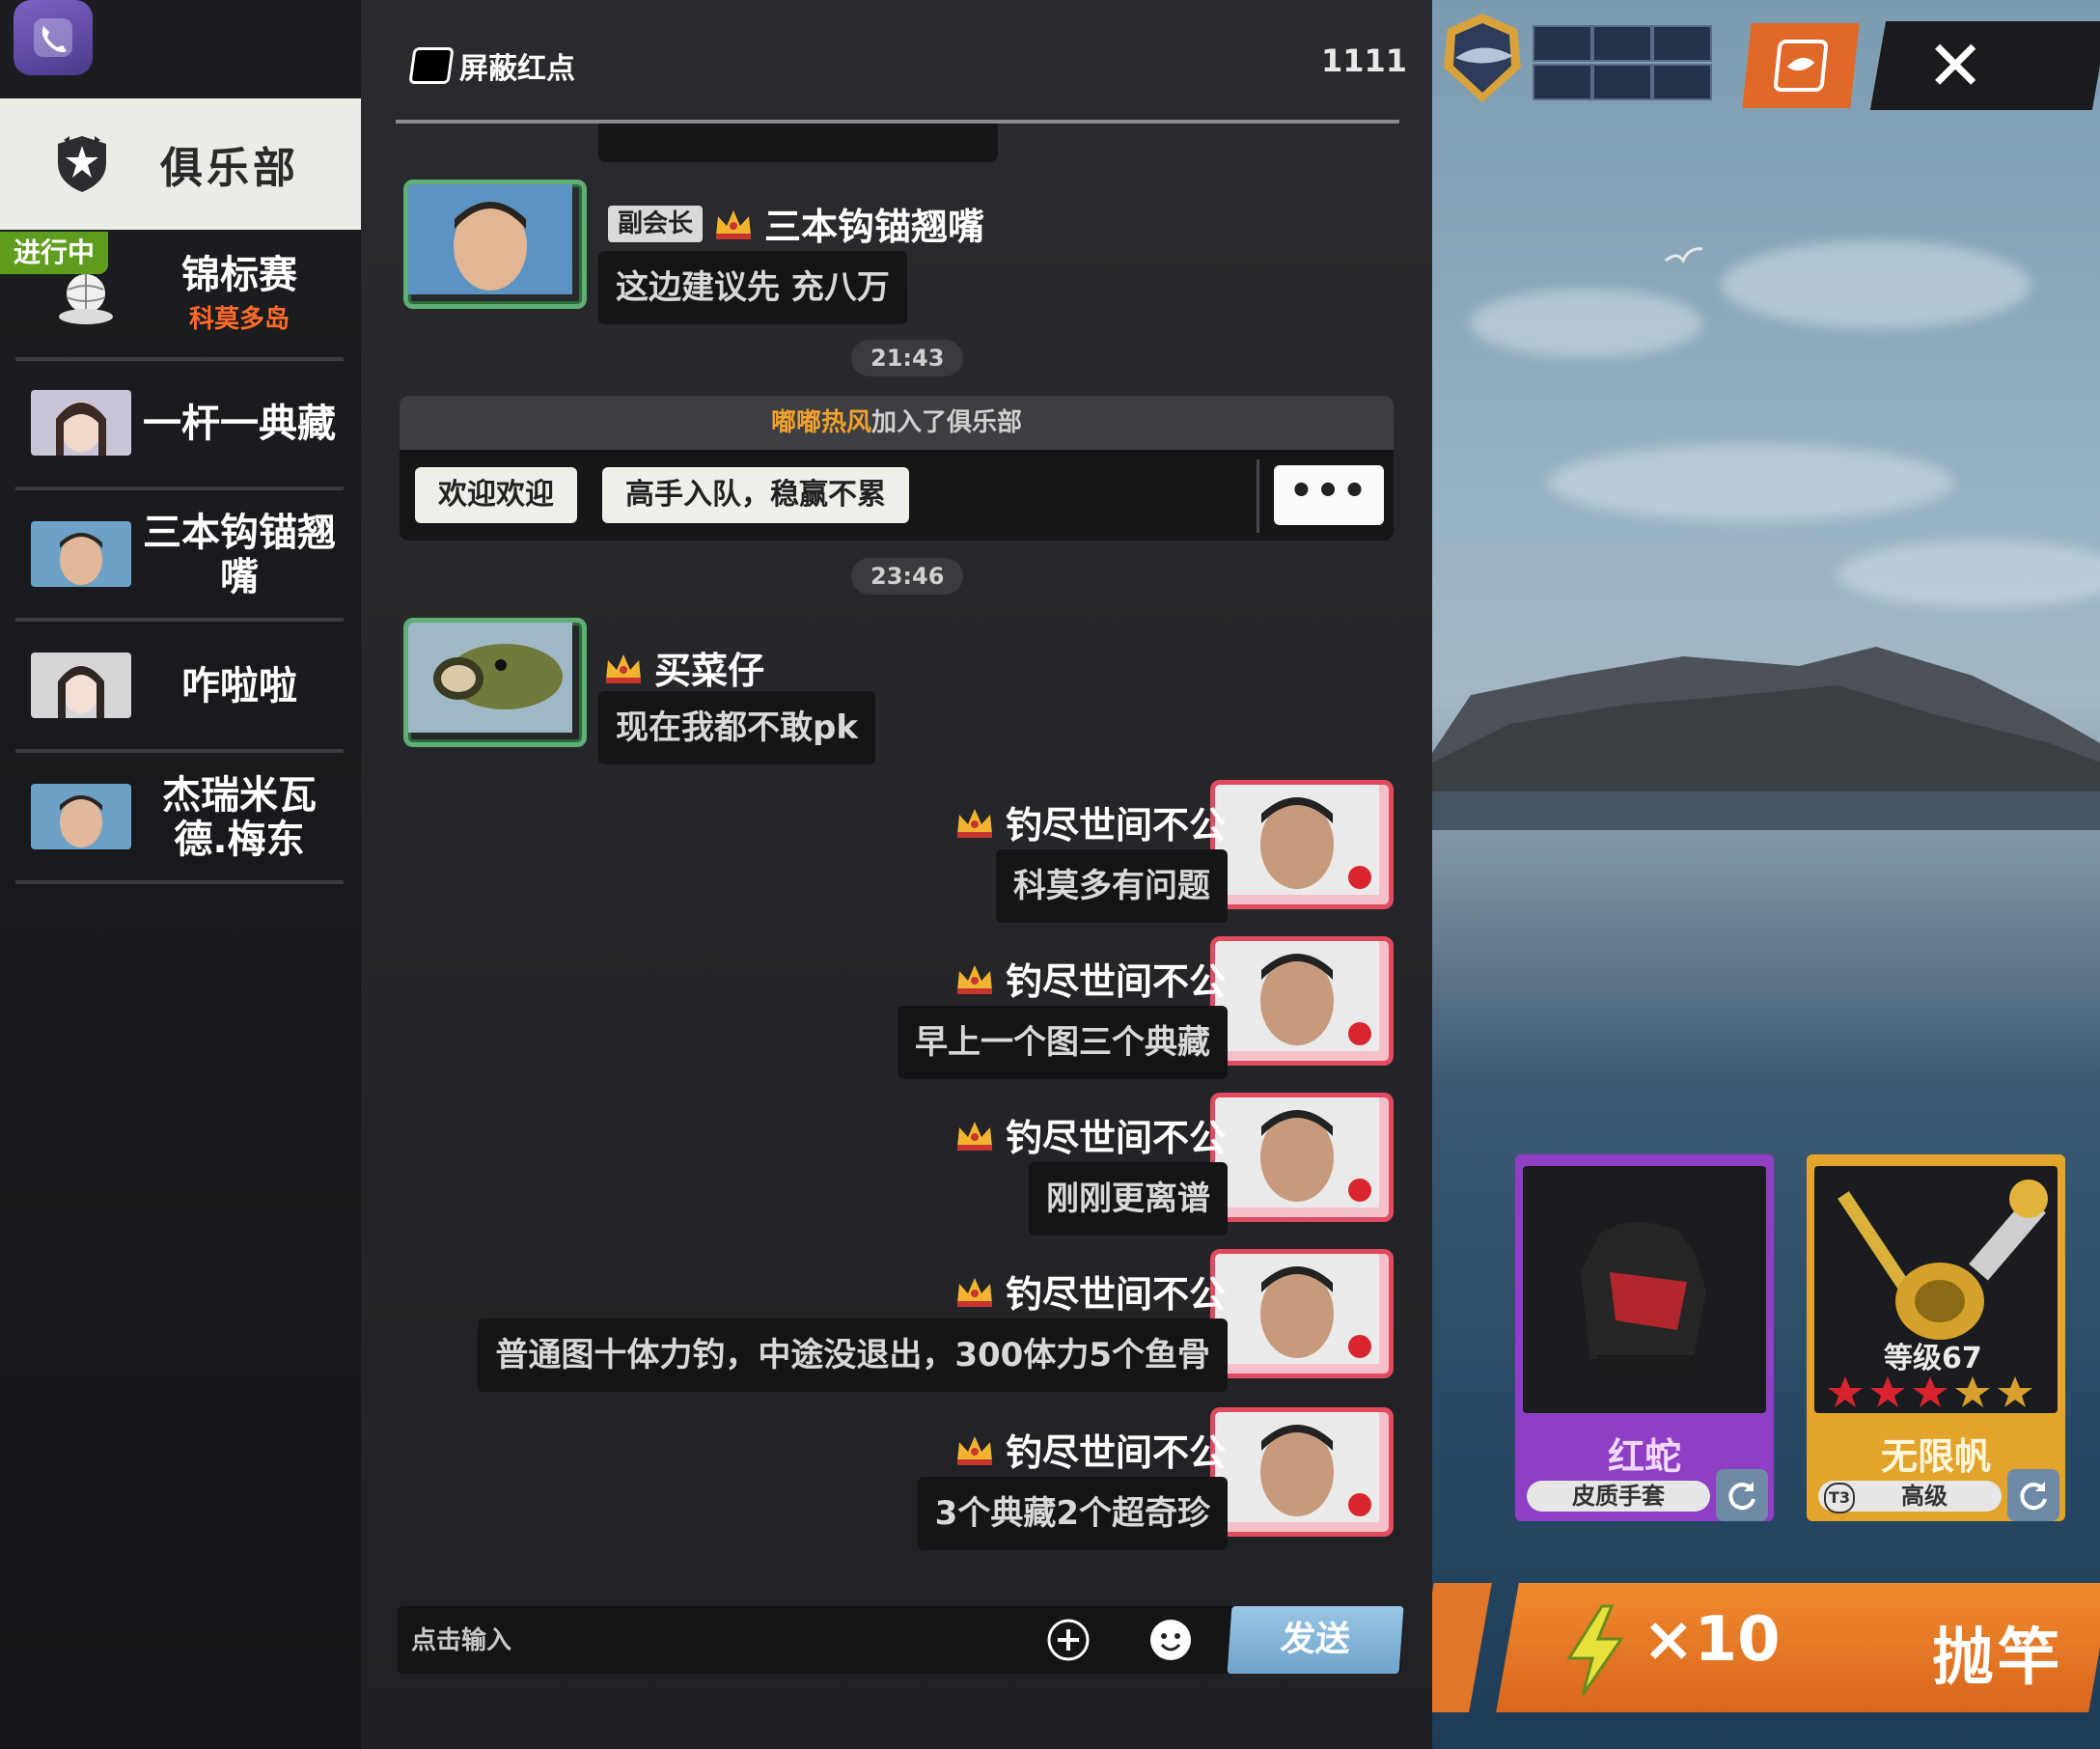 The height and width of the screenshot is (1749, 2100). What do you see at coordinates (1766, 738) in the screenshot?
I see `island` at bounding box center [1766, 738].